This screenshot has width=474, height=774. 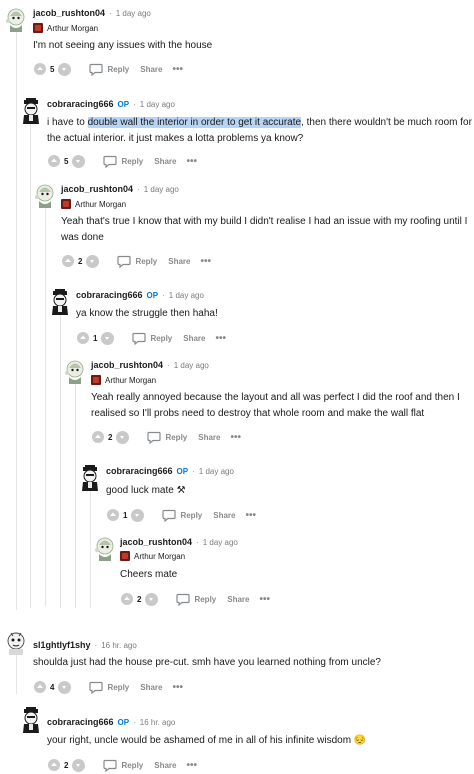 I want to click on user-flair: Arthur Morgan, so click(x=152, y=556).